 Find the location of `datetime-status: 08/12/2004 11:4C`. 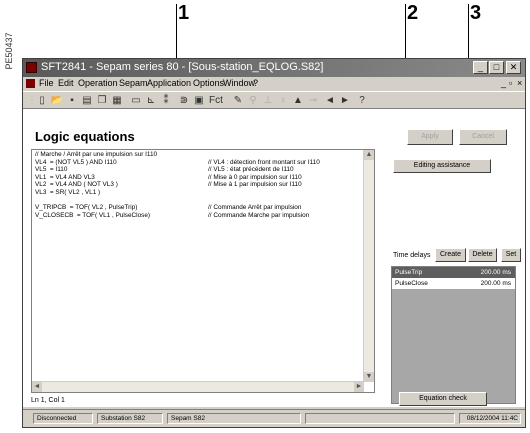

datetime-status: 08/12/2004 11:4C is located at coordinates (490, 418).